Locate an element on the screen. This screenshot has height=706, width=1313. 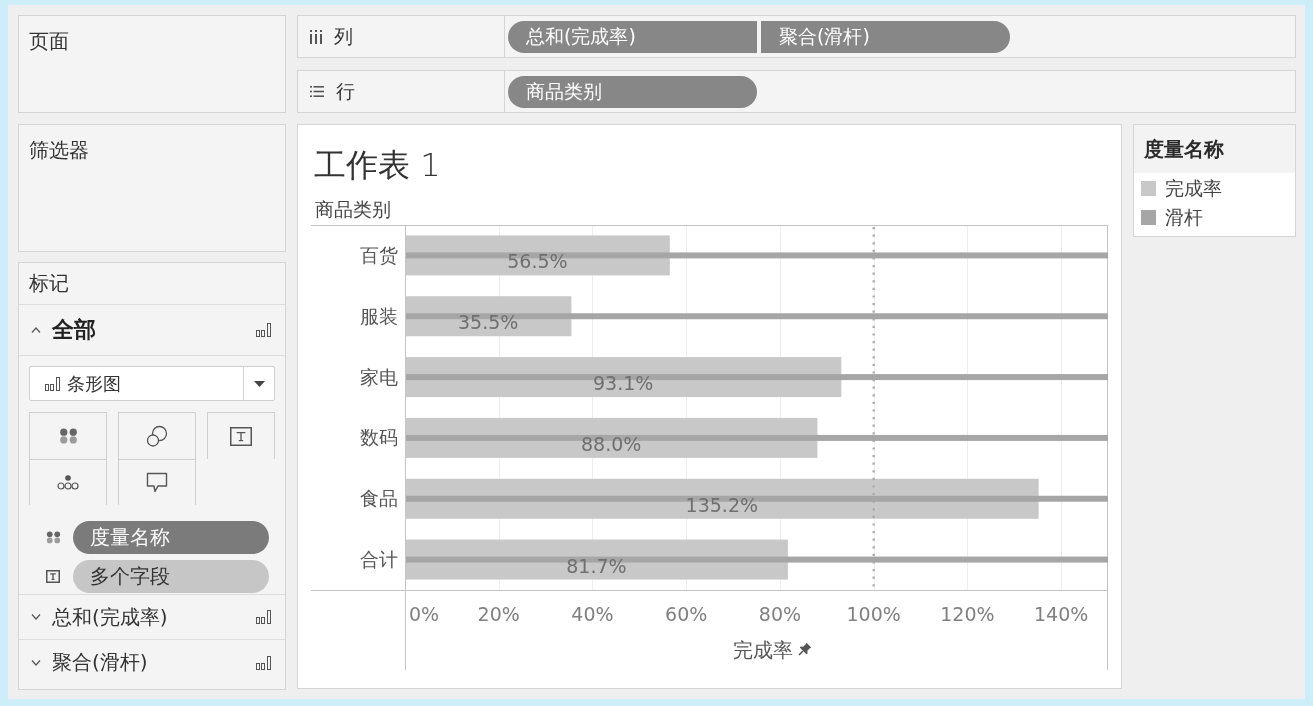
axis-title: 完成率 is located at coordinates (763, 650).